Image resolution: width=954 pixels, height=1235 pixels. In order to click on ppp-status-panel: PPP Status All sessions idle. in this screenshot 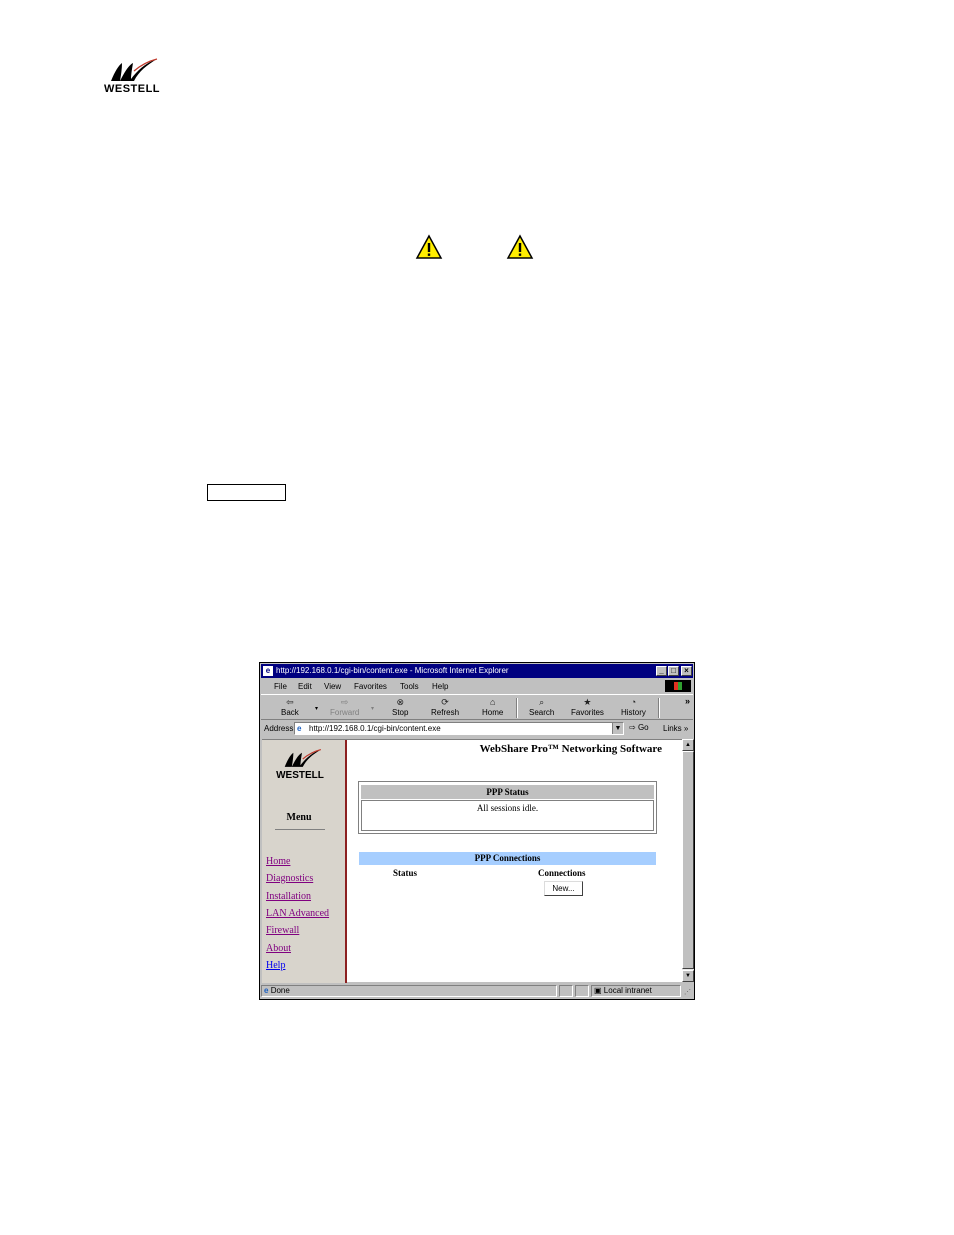, I will do `click(507, 807)`.